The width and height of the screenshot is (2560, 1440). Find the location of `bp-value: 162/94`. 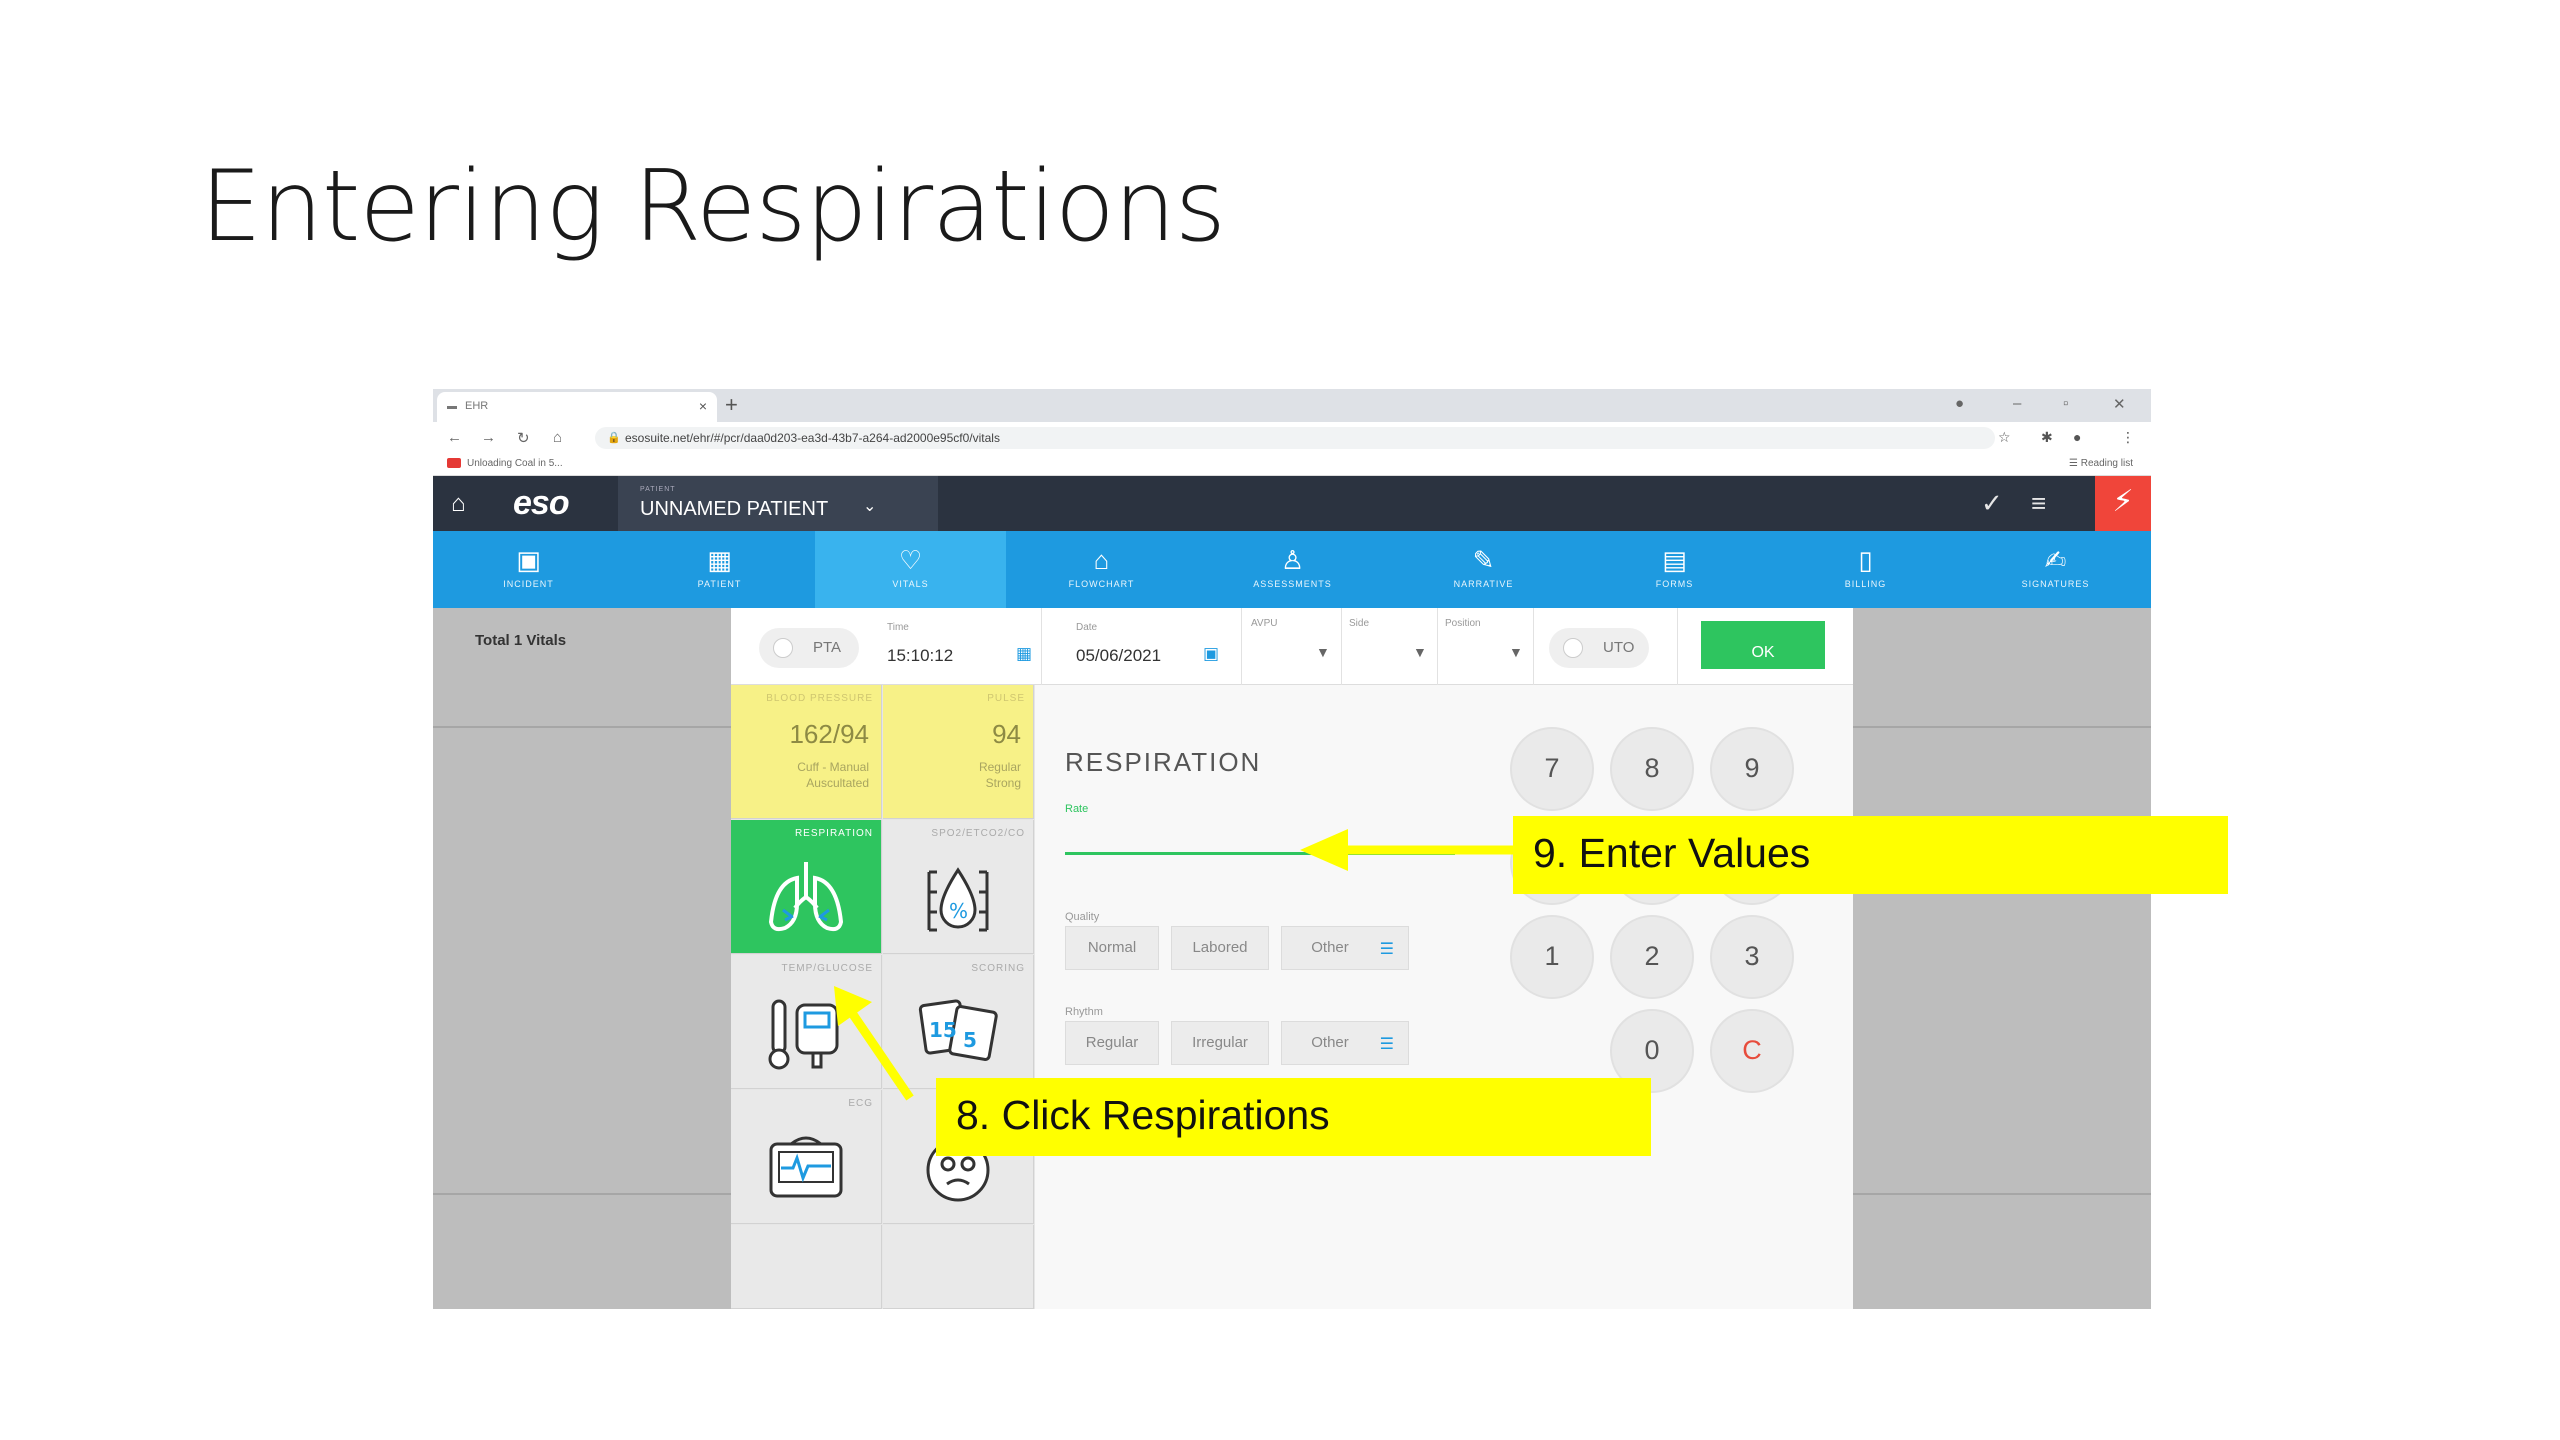

bp-value: 162/94 is located at coordinates (829, 734).